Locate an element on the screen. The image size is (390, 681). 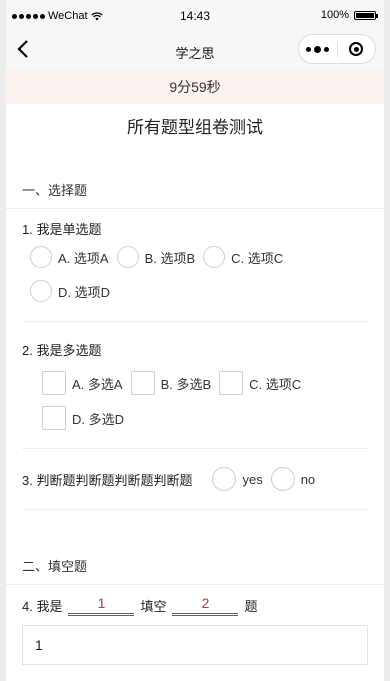
option-label: B. 多选B is located at coordinates (186, 384).